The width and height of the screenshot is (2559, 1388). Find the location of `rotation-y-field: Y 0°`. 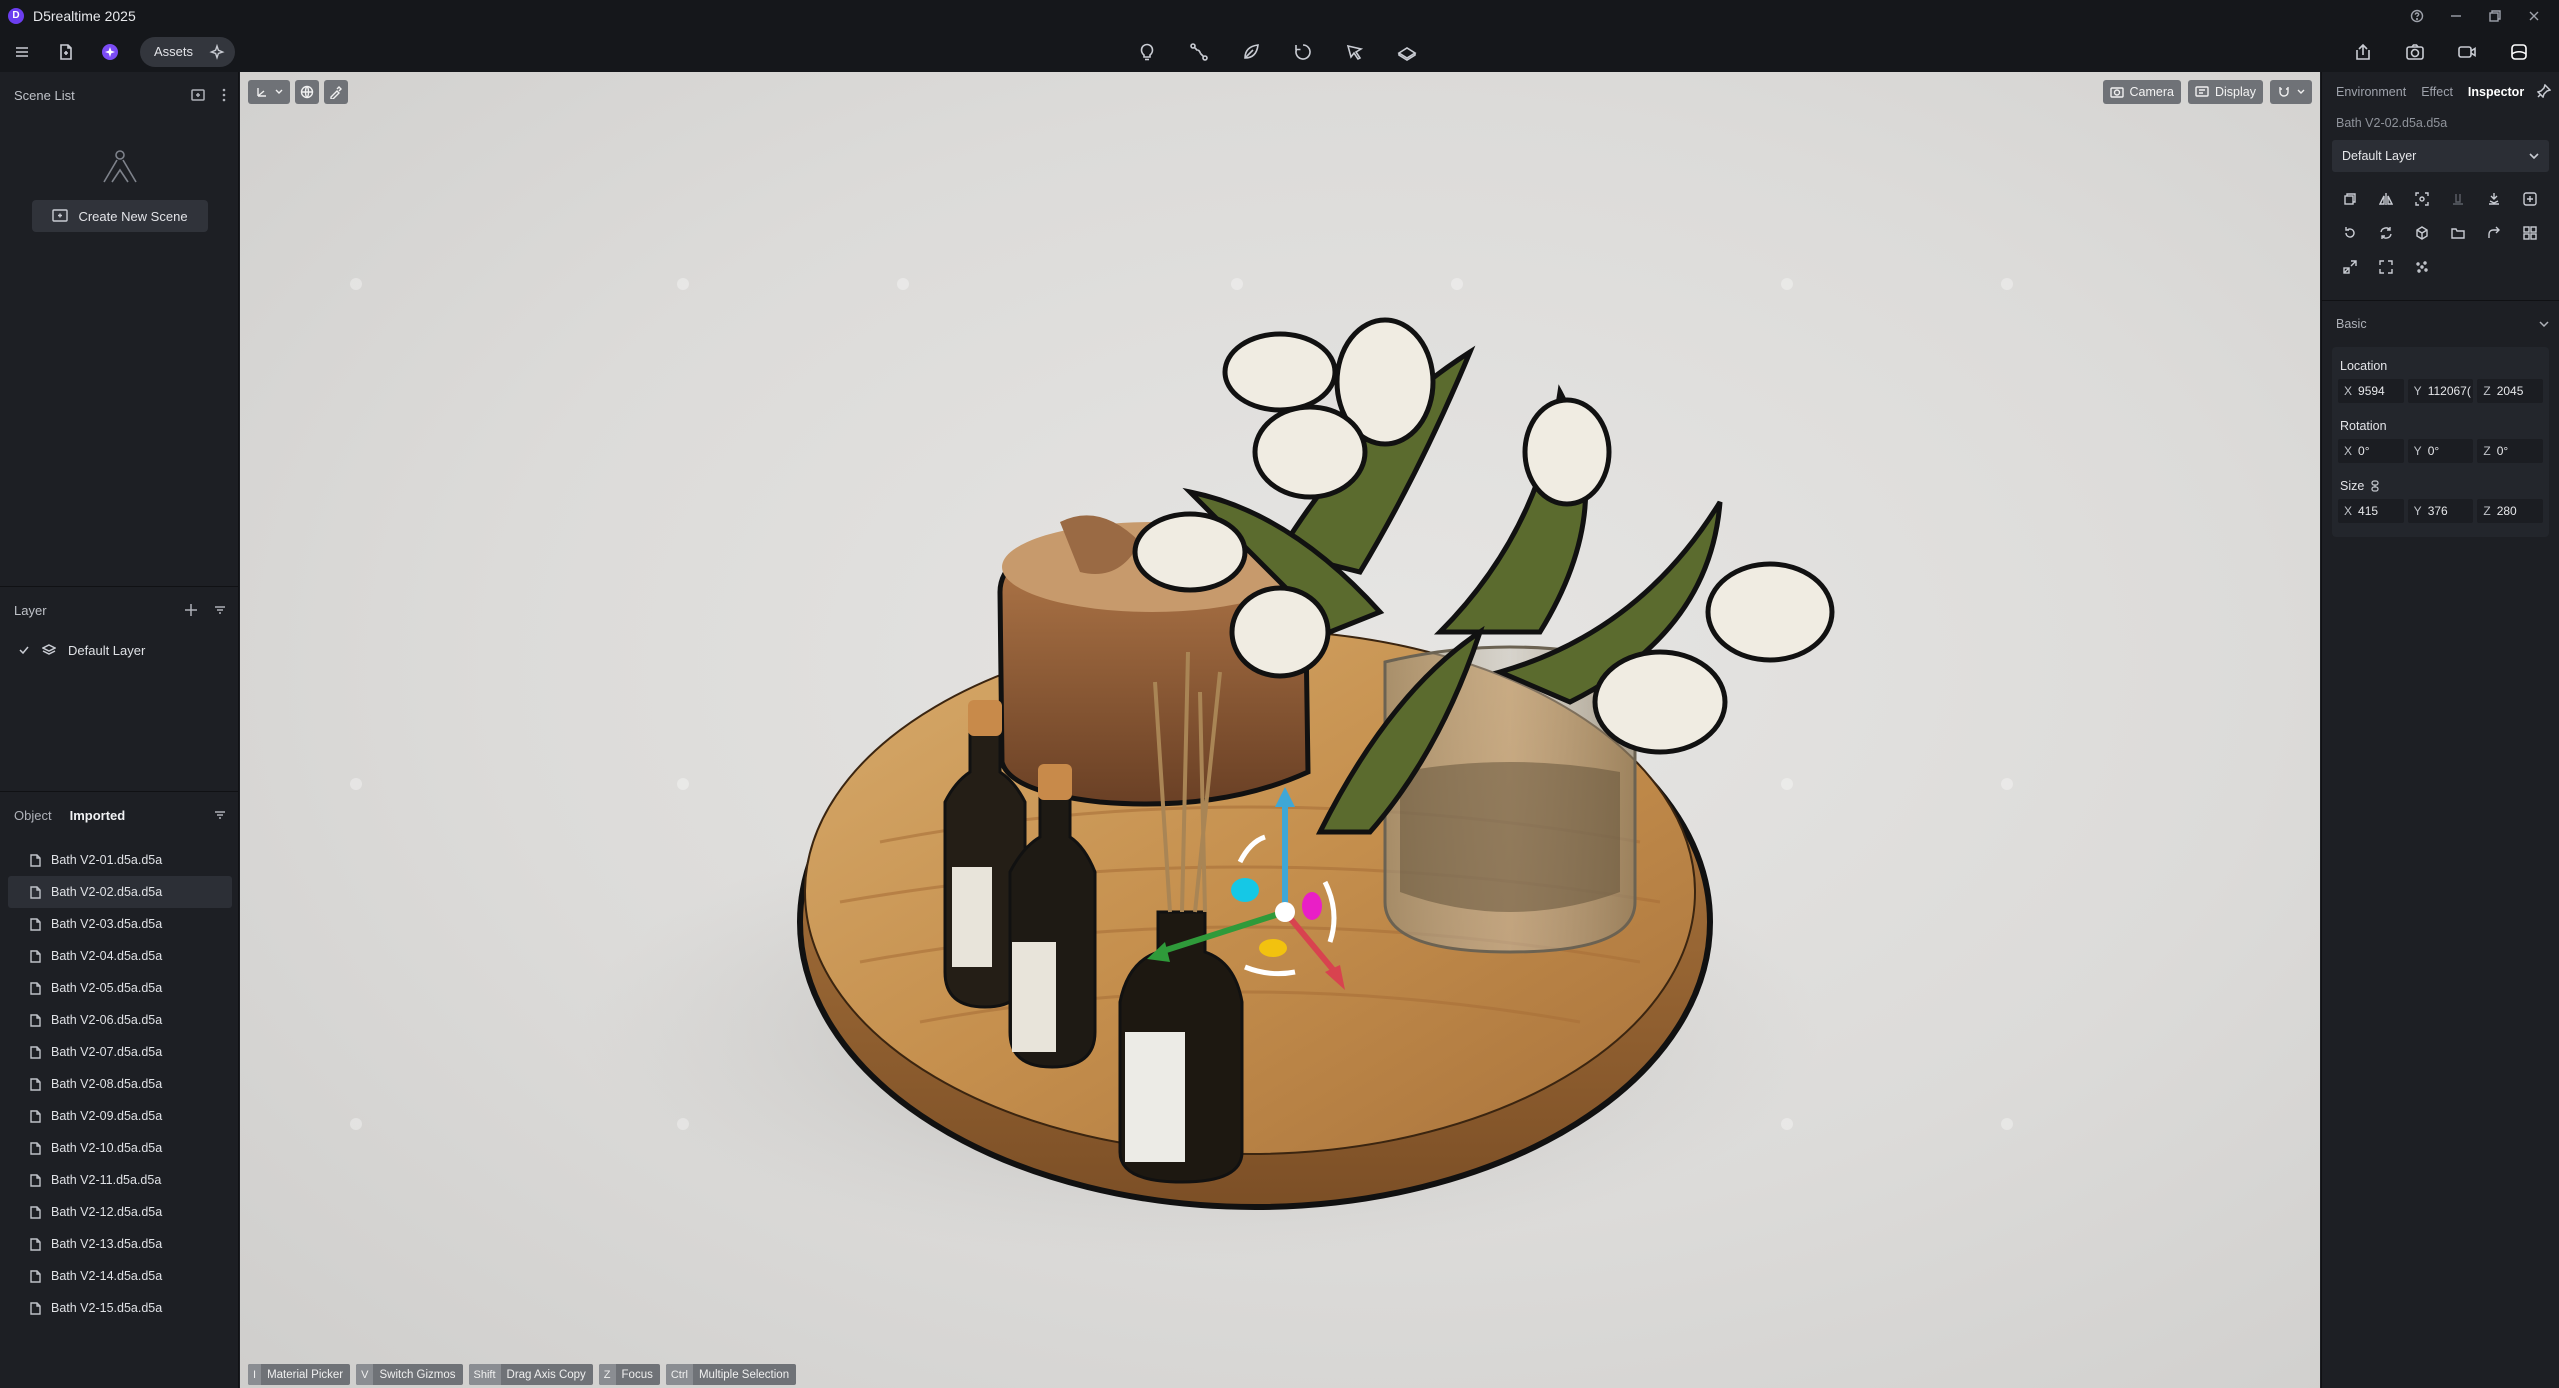

rotation-y-field: Y 0° is located at coordinates (2440, 451).